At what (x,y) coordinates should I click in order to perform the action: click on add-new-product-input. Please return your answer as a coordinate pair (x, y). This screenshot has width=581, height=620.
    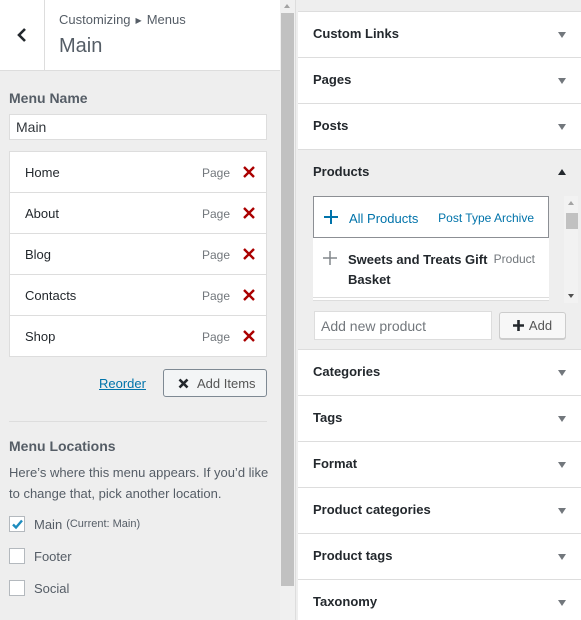
    Looking at the image, I should click on (403, 325).